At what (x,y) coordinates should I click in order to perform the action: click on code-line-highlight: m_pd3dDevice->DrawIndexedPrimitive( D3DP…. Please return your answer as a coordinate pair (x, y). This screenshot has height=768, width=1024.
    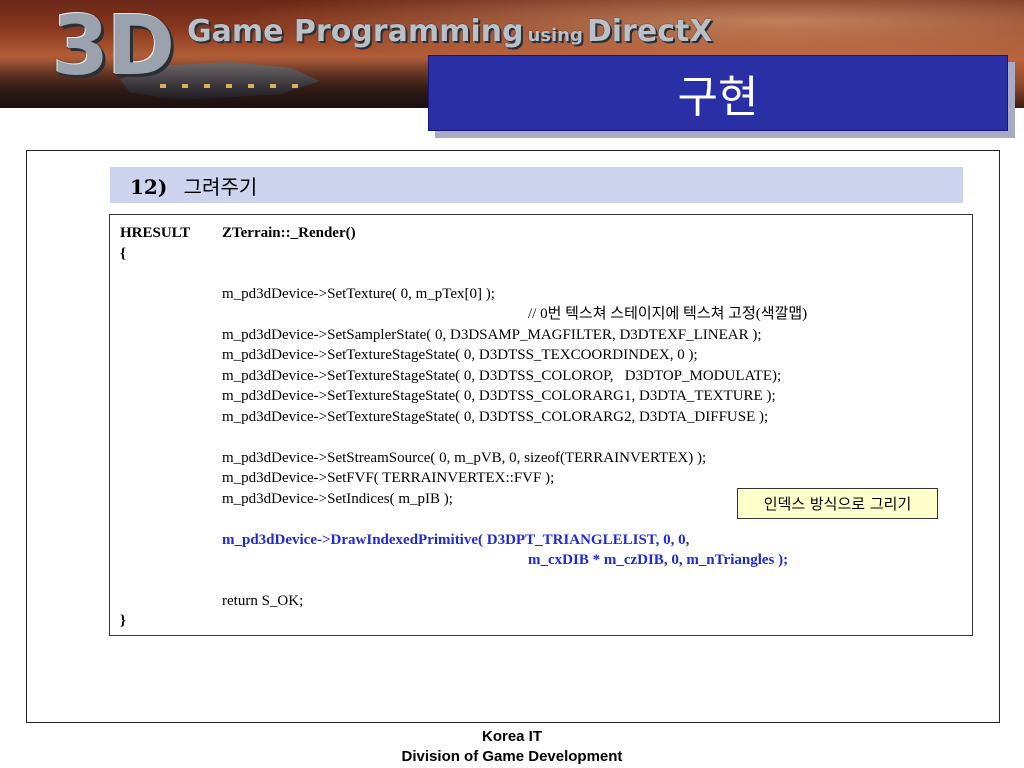
    Looking at the image, I should click on (456, 540).